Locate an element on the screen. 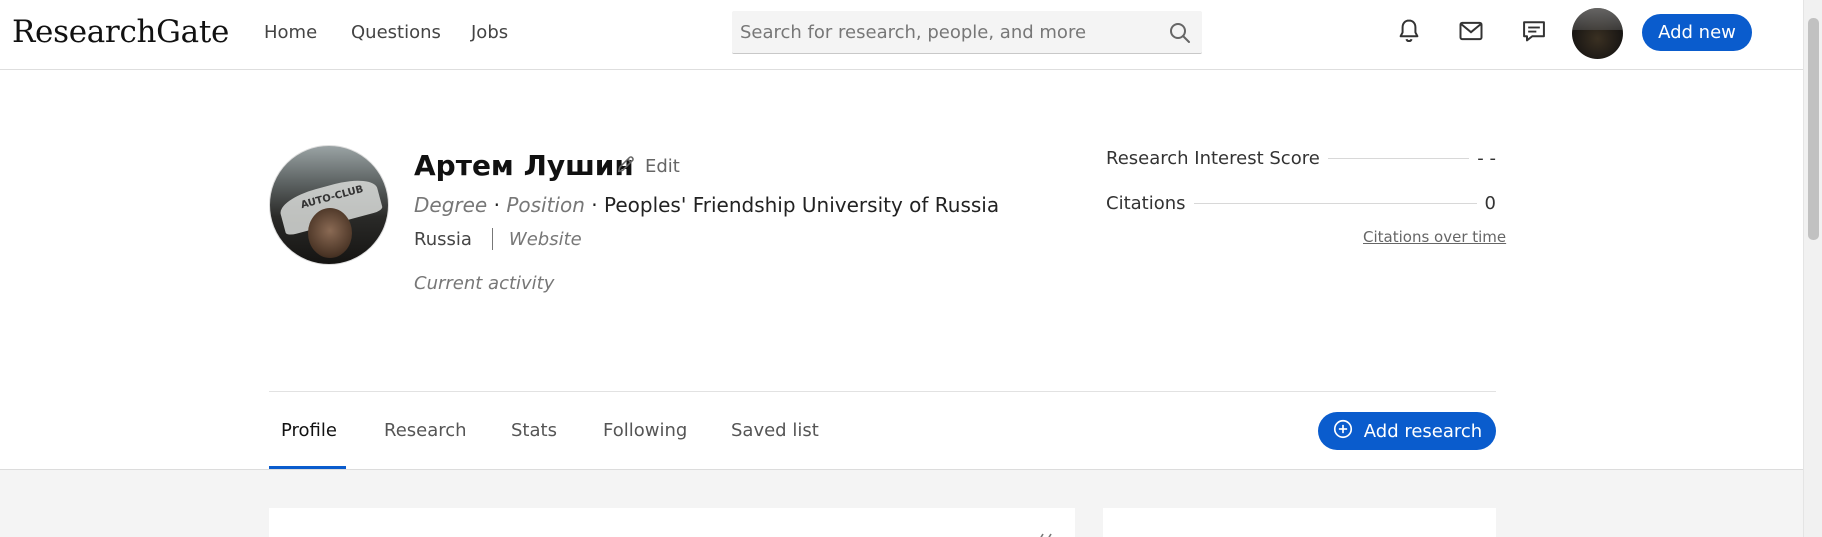 This screenshot has height=537, width=1822. chat-icon is located at coordinates (1534, 31).